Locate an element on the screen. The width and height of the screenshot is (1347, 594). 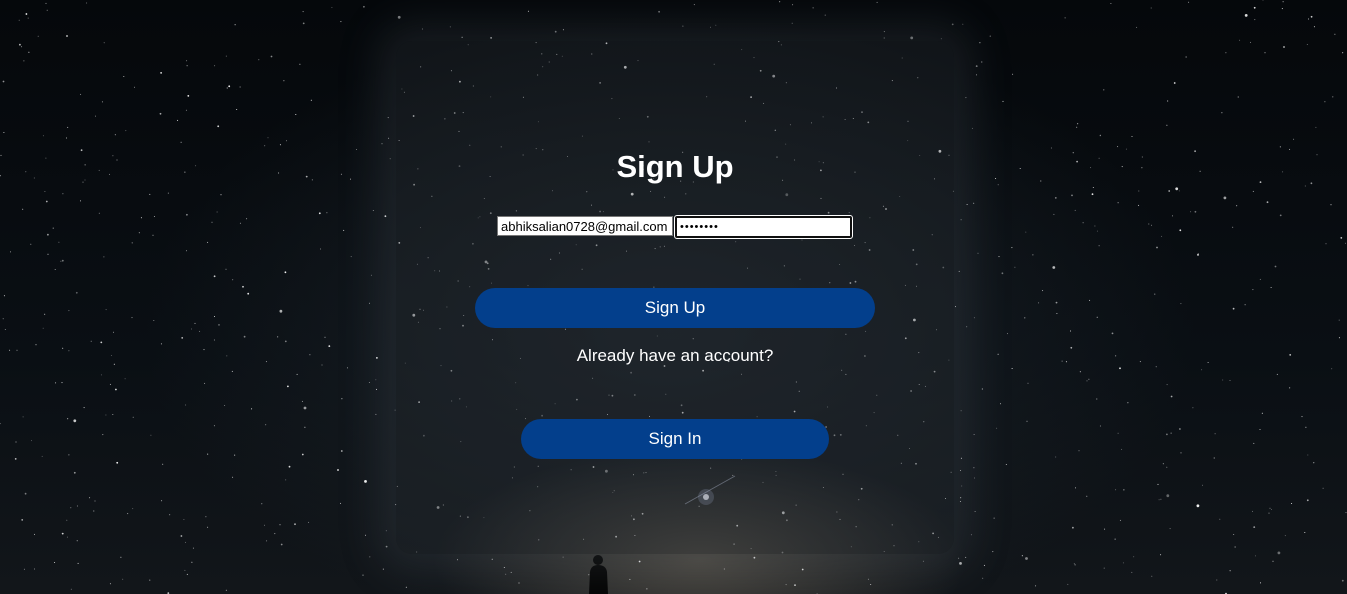
sign-in-button: Sign In is located at coordinates (675, 439).